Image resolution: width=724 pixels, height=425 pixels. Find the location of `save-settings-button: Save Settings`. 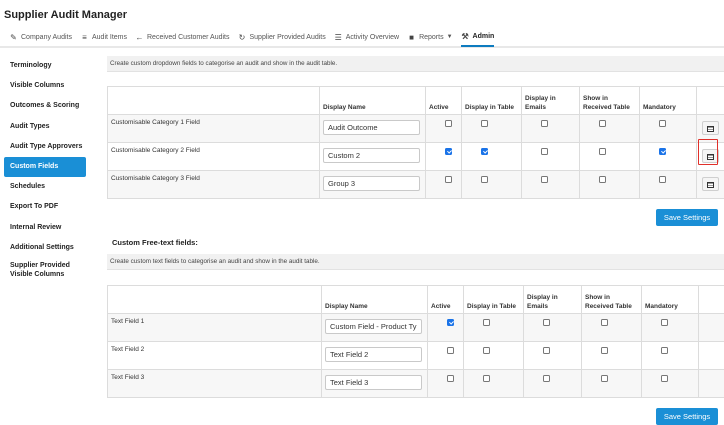

save-settings-button: Save Settings is located at coordinates (687, 217).